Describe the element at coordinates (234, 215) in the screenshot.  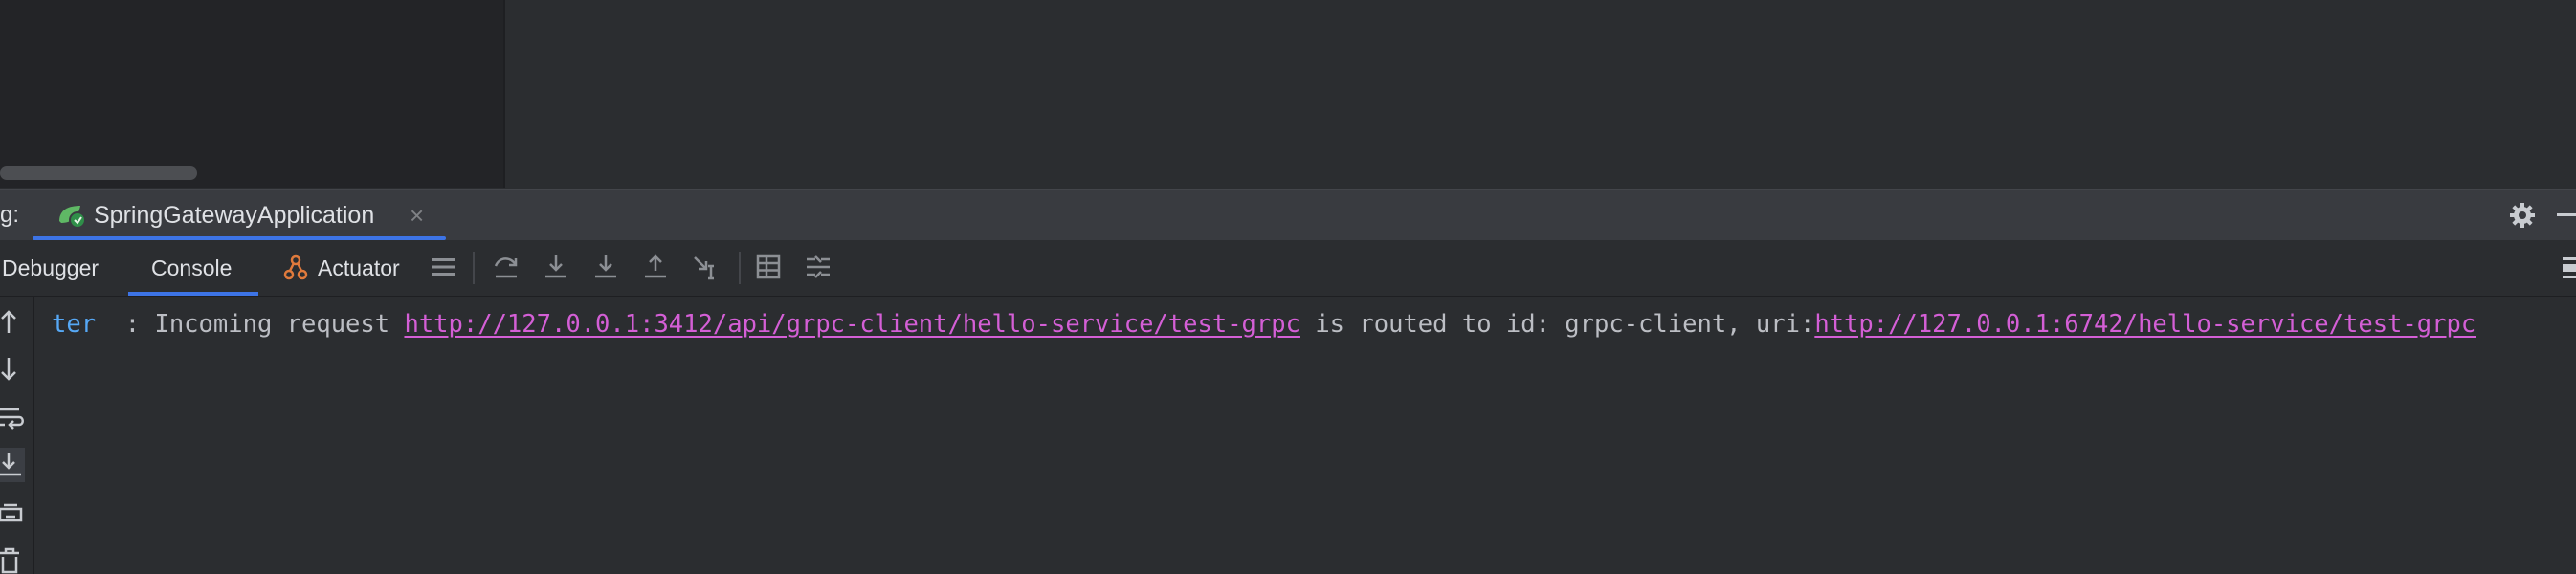
I see `run-tab-title: SpringGatewayApplication` at that location.